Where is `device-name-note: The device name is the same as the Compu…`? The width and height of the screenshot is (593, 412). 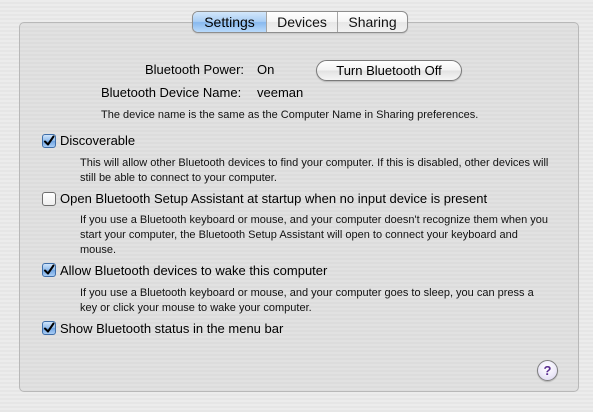
device-name-note: The device name is the same as the Compu… is located at coordinates (290, 115).